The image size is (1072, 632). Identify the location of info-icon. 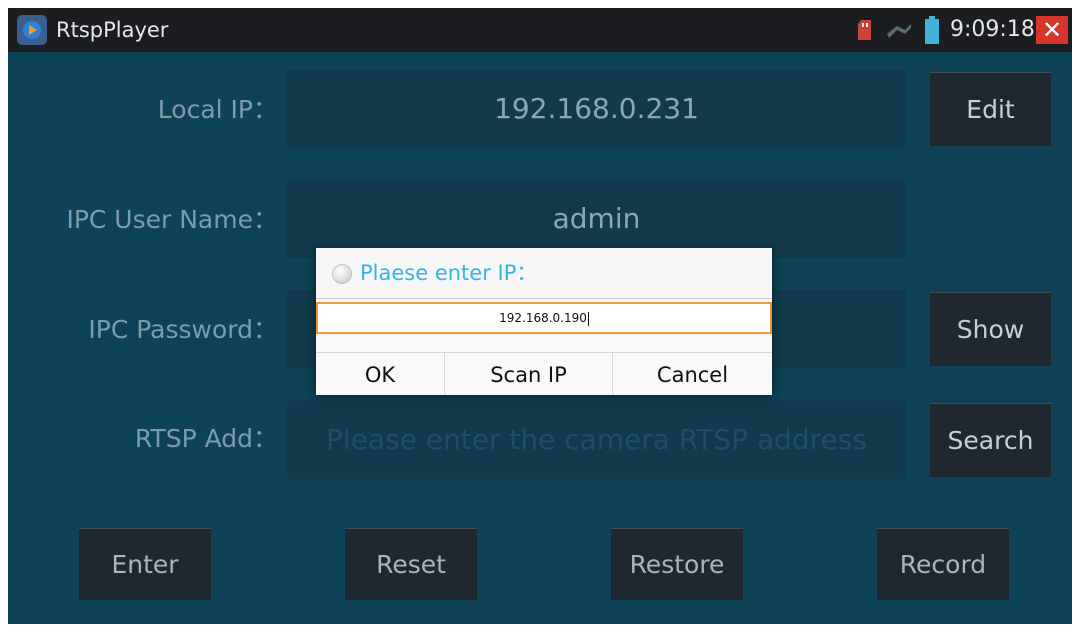
(342, 274).